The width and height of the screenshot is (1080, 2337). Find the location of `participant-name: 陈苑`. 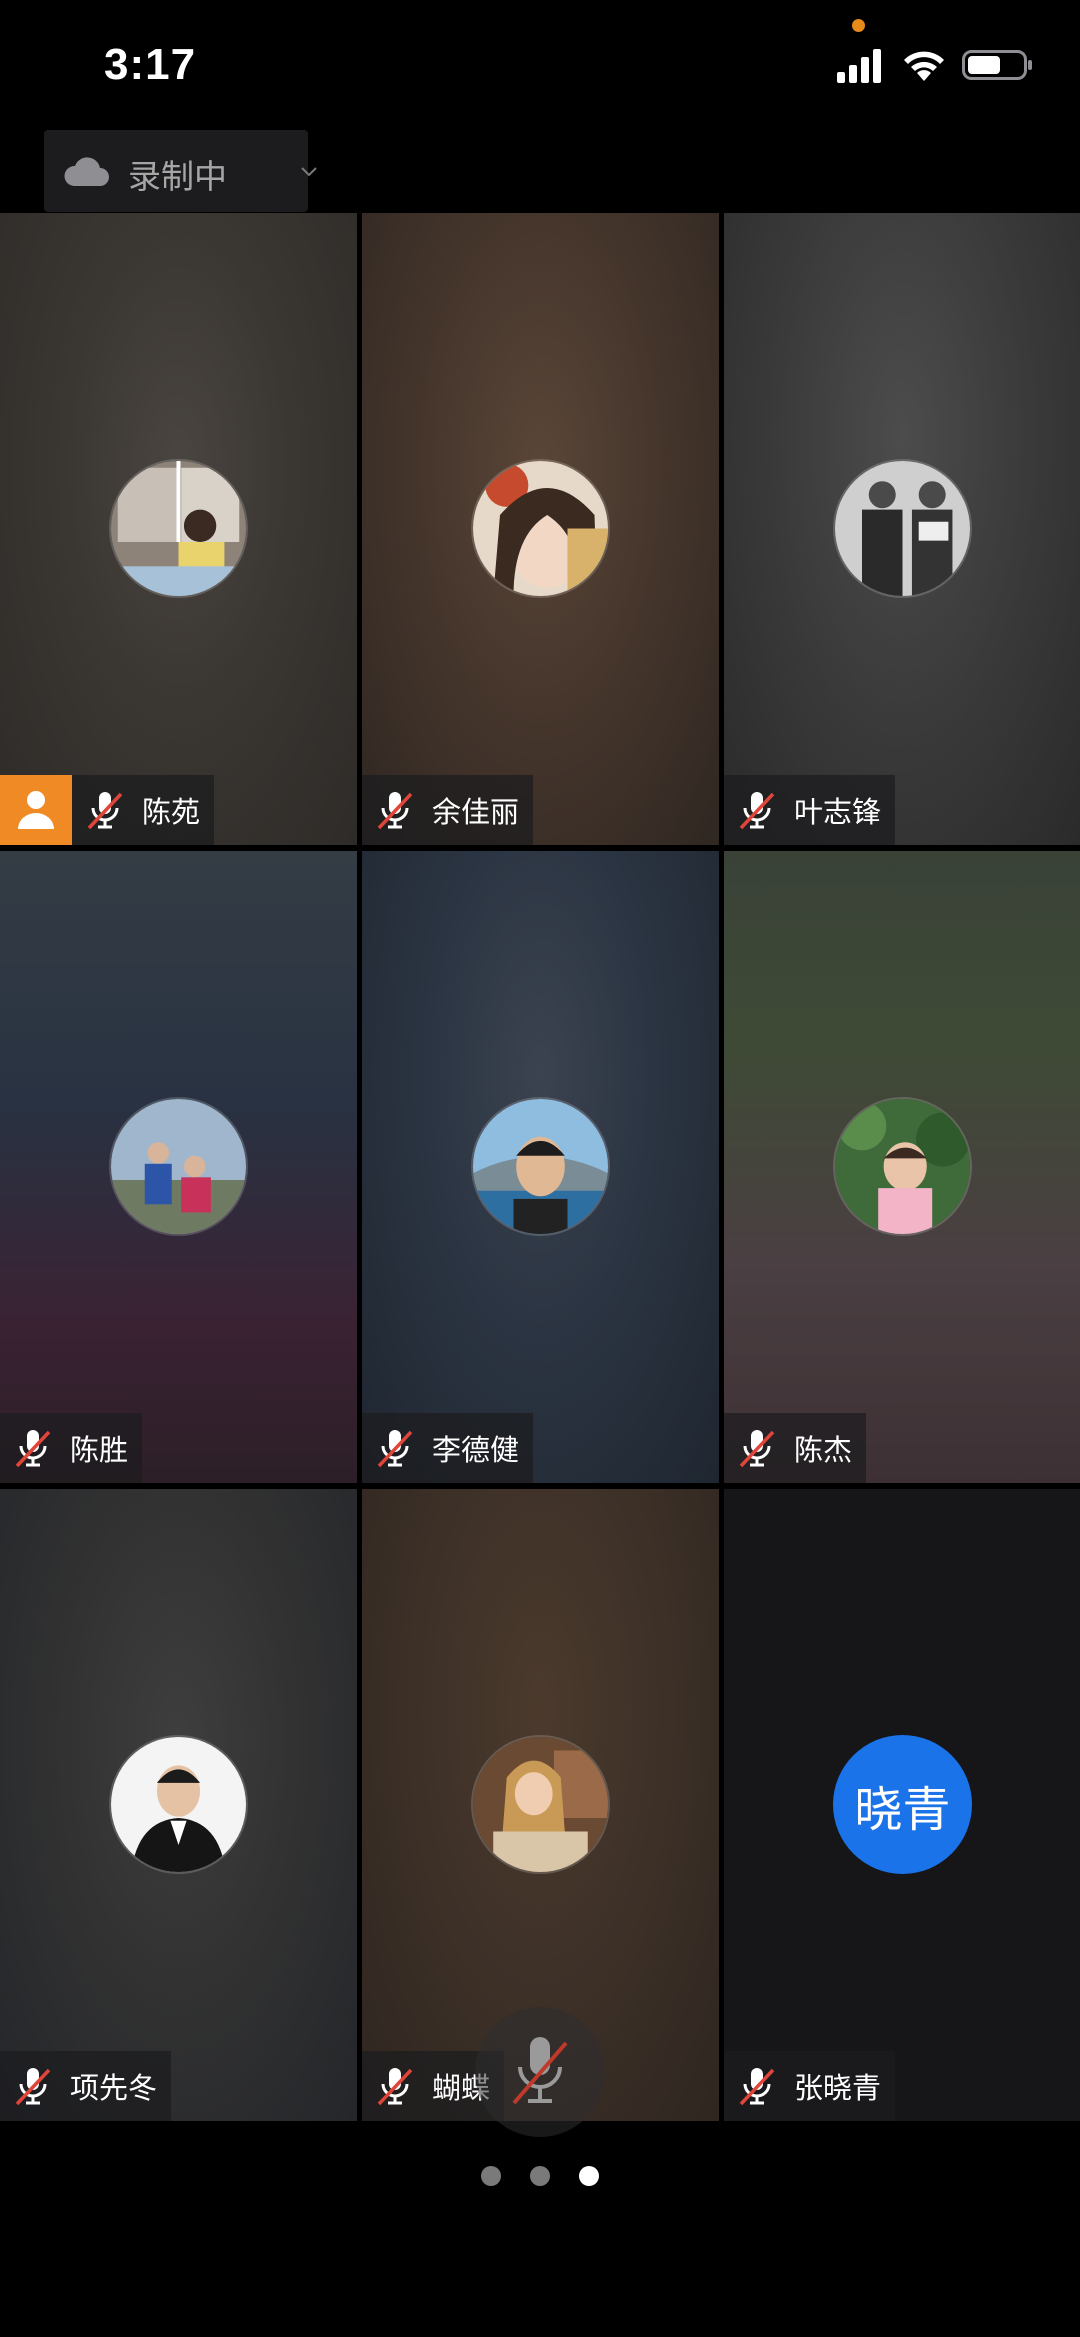

participant-name: 陈苑 is located at coordinates (171, 813).